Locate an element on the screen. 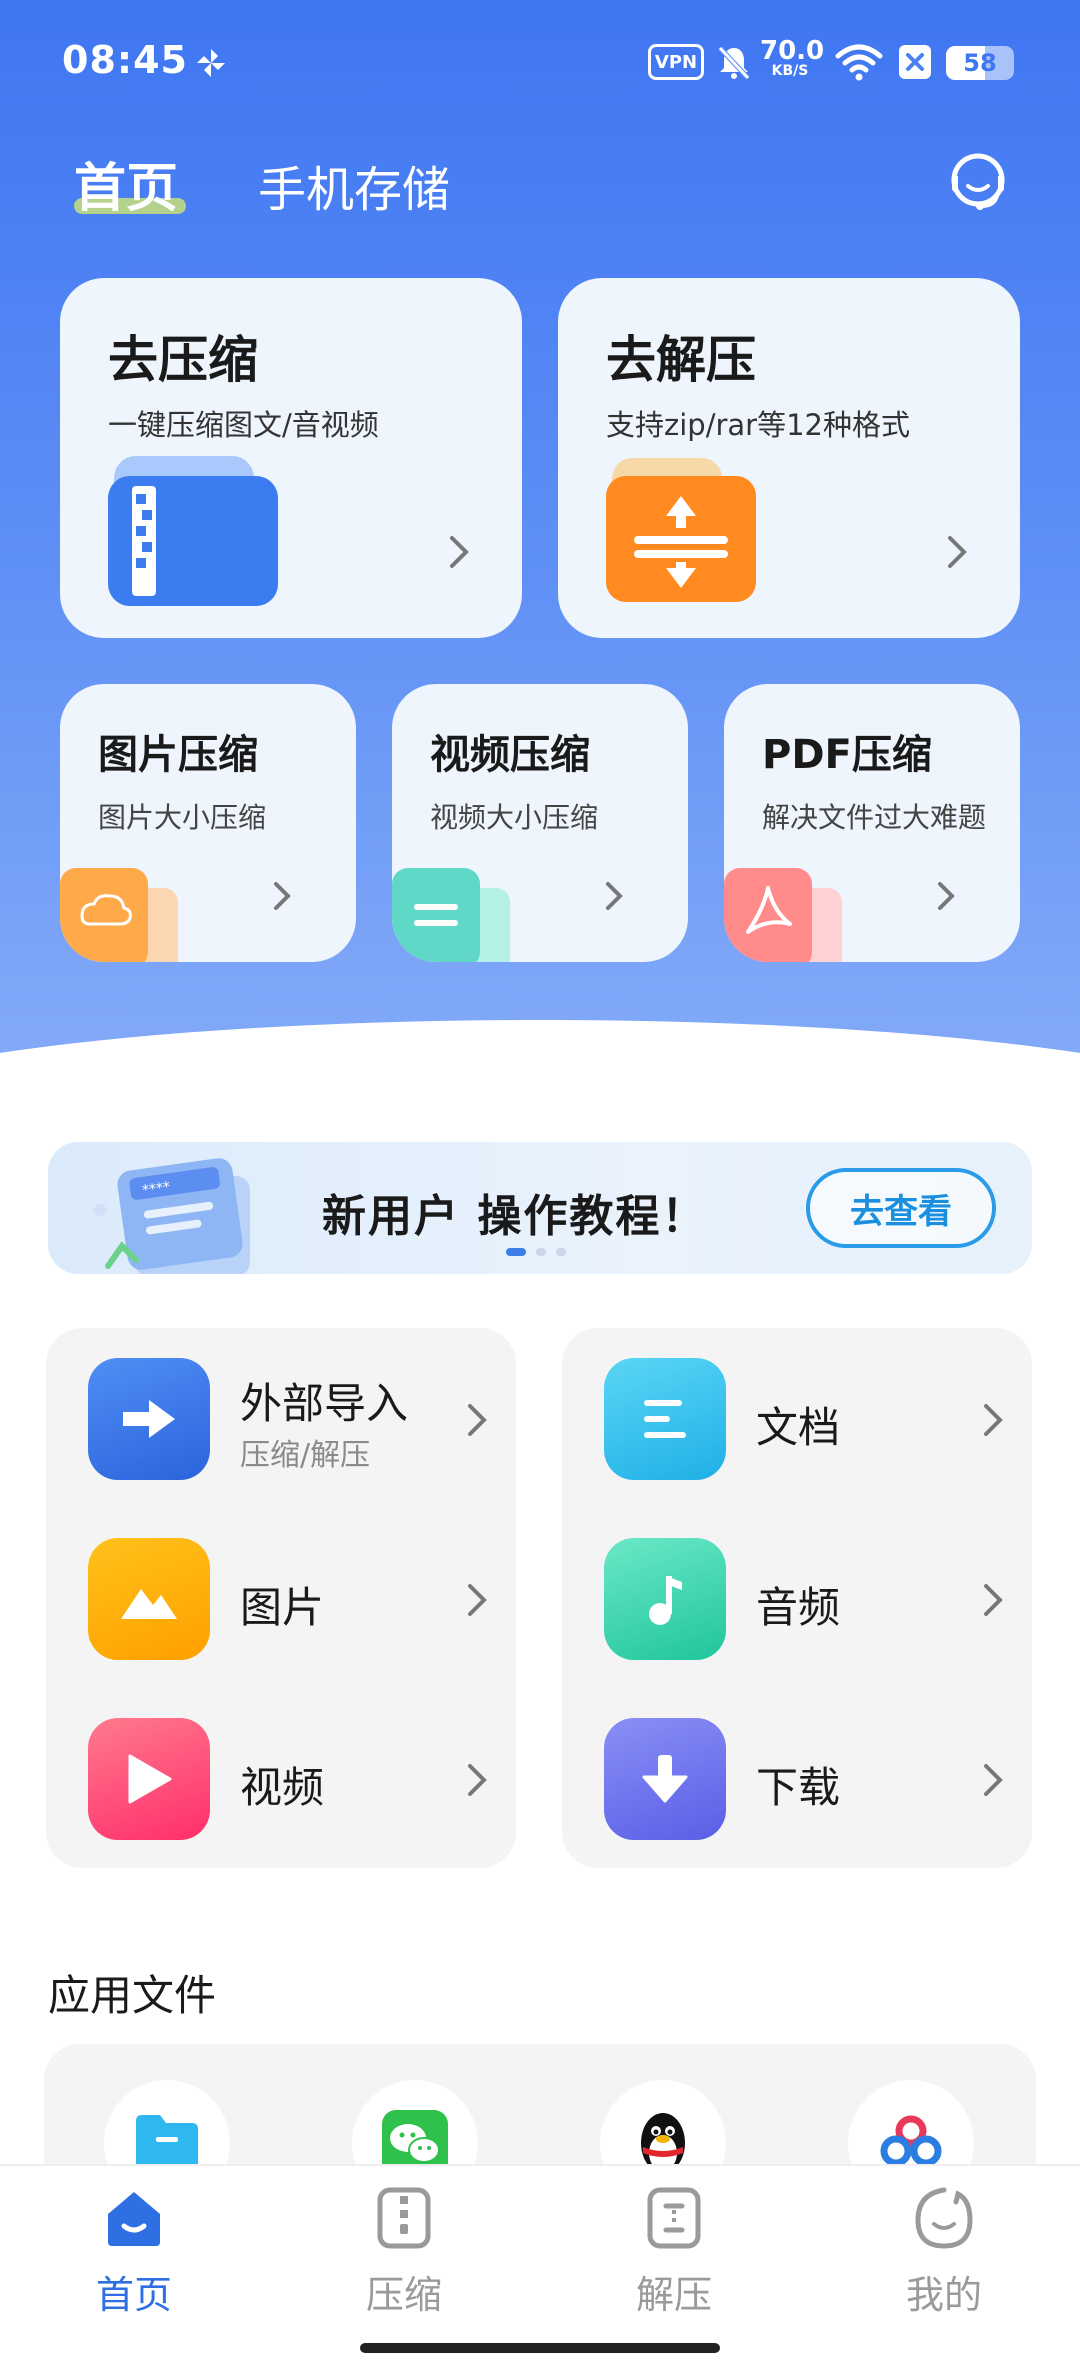 The image size is (1080, 2376). zip-folder-icon is located at coordinates (193, 531).